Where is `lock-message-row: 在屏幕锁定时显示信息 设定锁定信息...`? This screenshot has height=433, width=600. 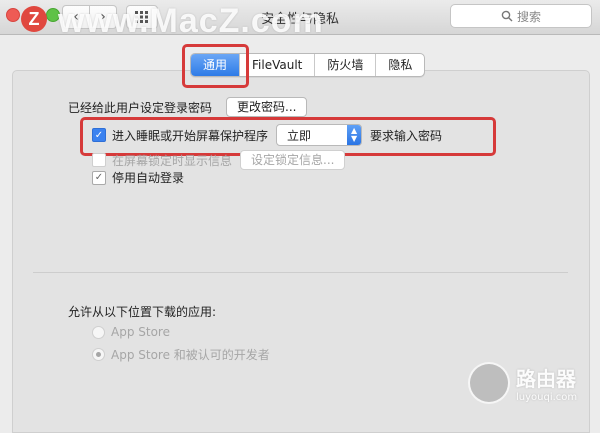 lock-message-row: 在屏幕锁定时显示信息 设定锁定信息... is located at coordinates (219, 160).